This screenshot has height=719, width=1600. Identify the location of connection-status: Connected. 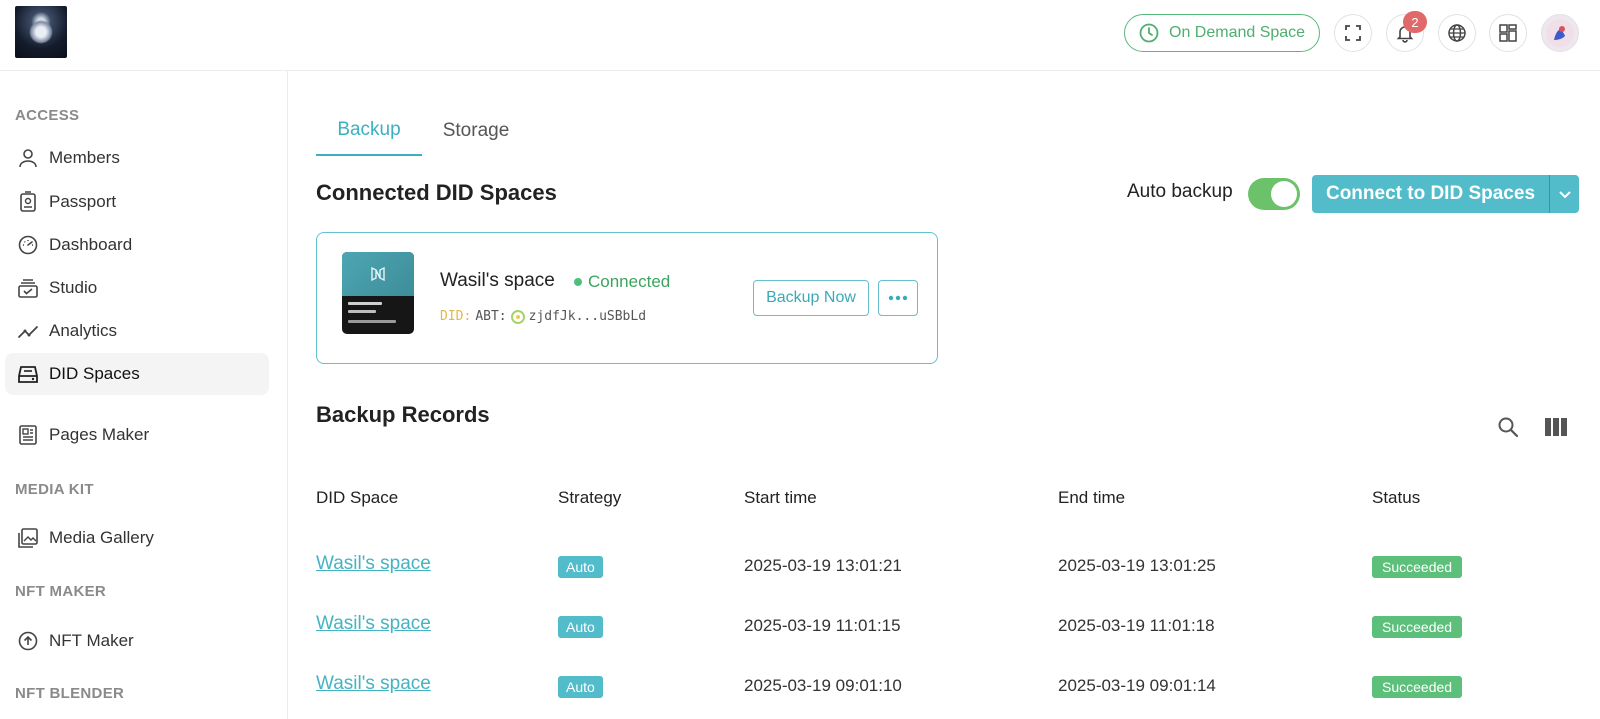
(622, 282).